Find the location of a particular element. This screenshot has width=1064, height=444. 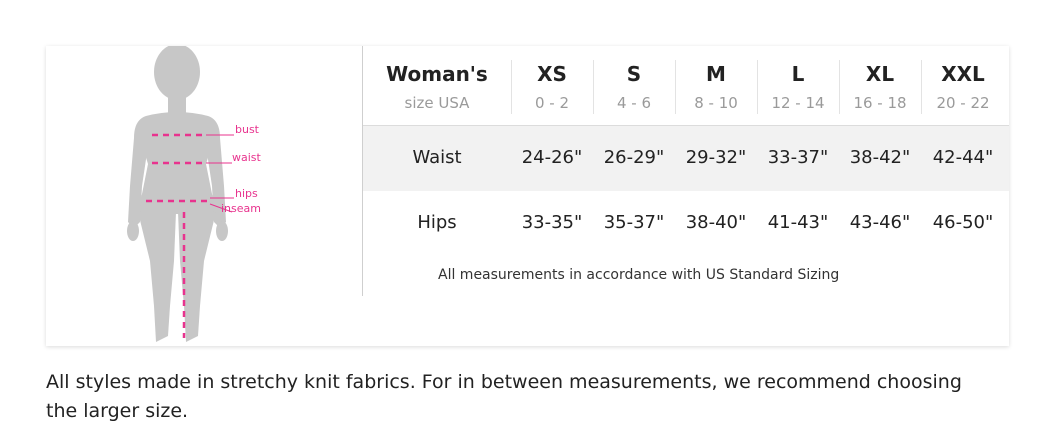

size-range: 16 - 18 is located at coordinates (880, 103).